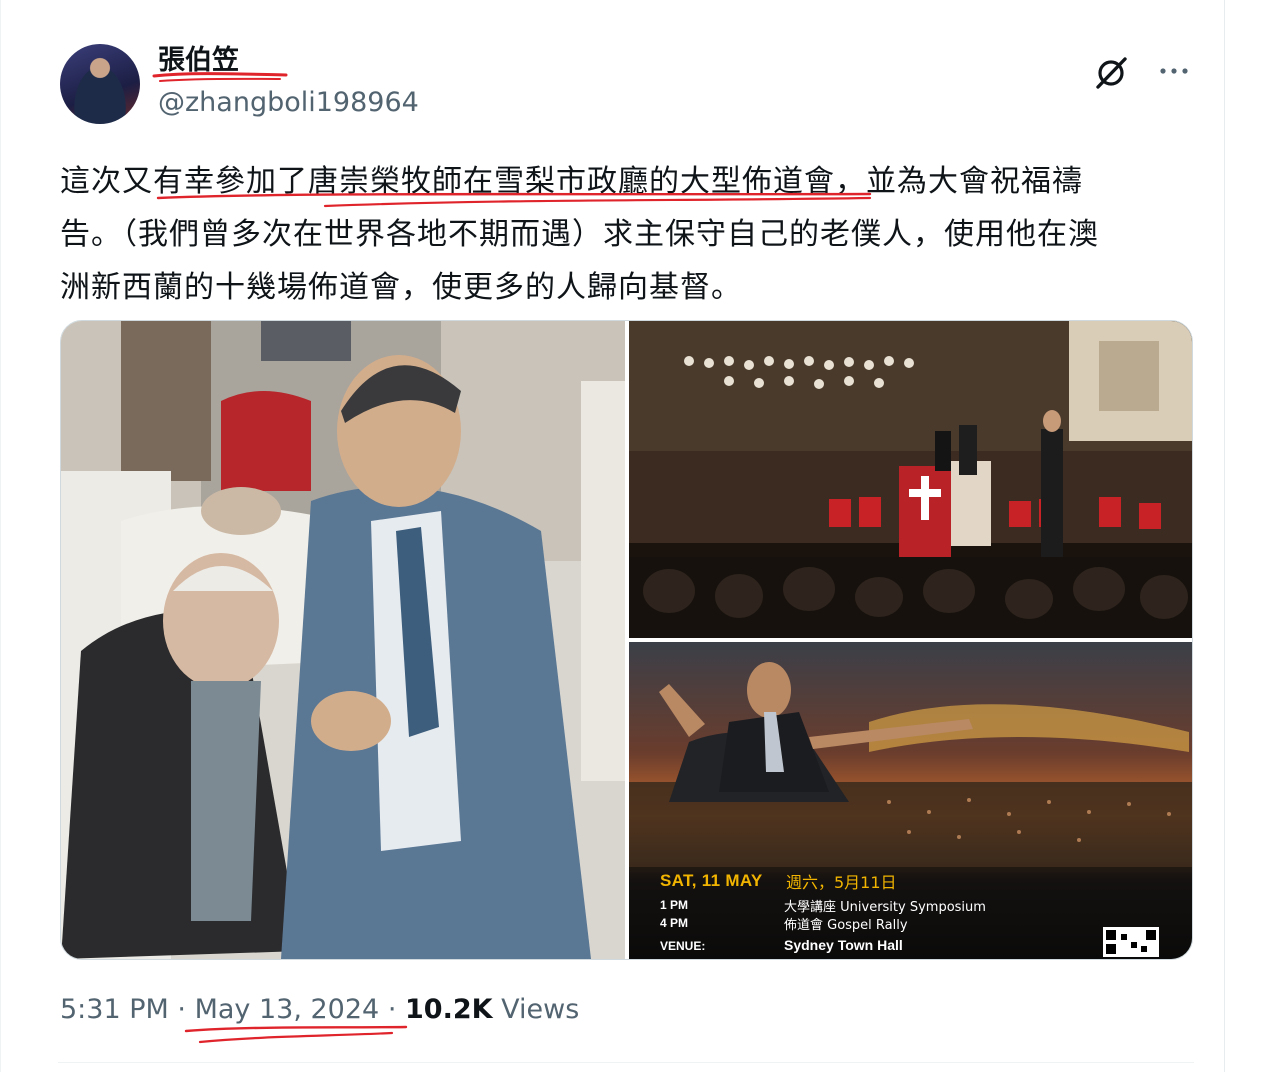 The image size is (1267, 1072). I want to click on divider, so click(626, 1062).